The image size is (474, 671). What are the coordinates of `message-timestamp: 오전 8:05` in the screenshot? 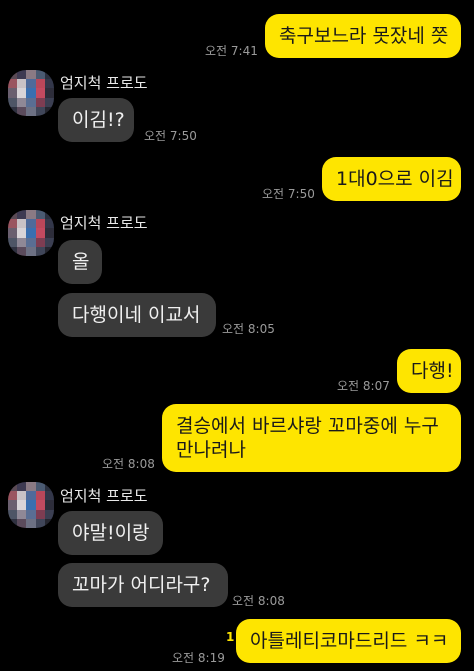 It's located at (248, 329).